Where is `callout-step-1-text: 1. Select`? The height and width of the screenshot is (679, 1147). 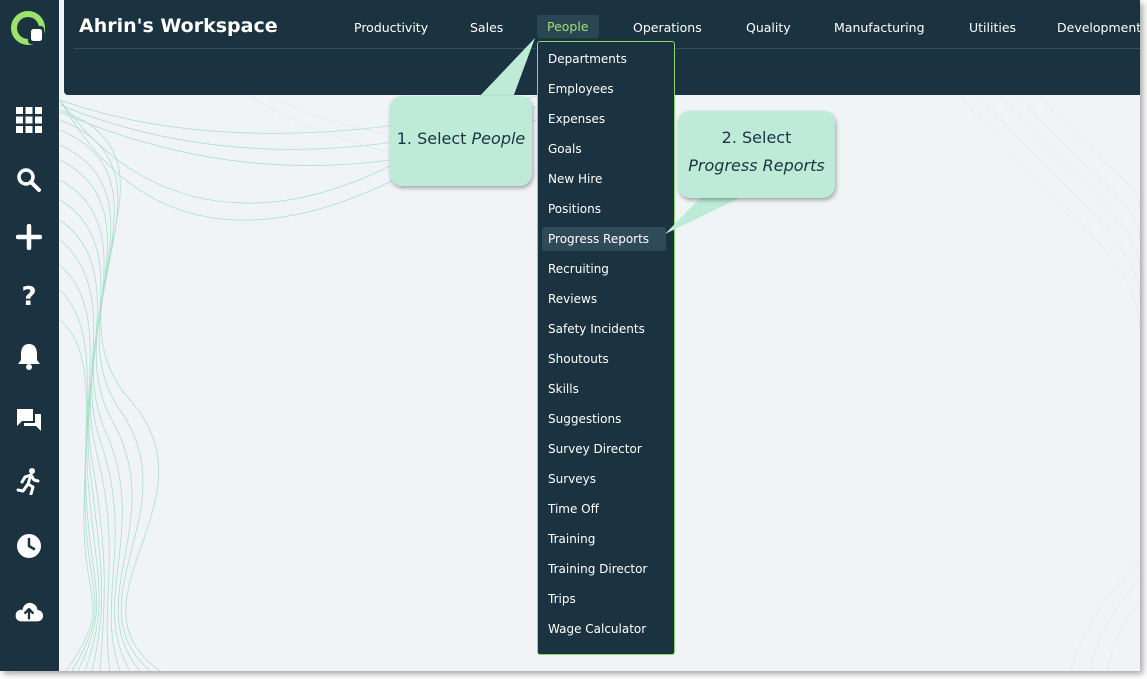 callout-step-1-text: 1. Select is located at coordinates (434, 138).